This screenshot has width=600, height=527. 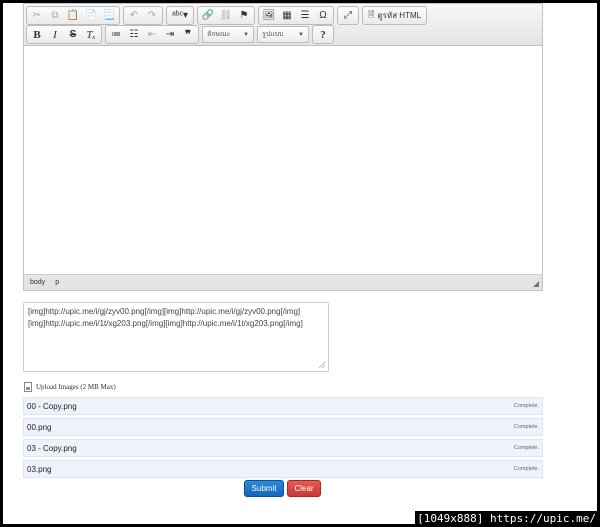 What do you see at coordinates (273, 34) in the screenshot?
I see `style-combo-label: รูปแบบ` at bounding box center [273, 34].